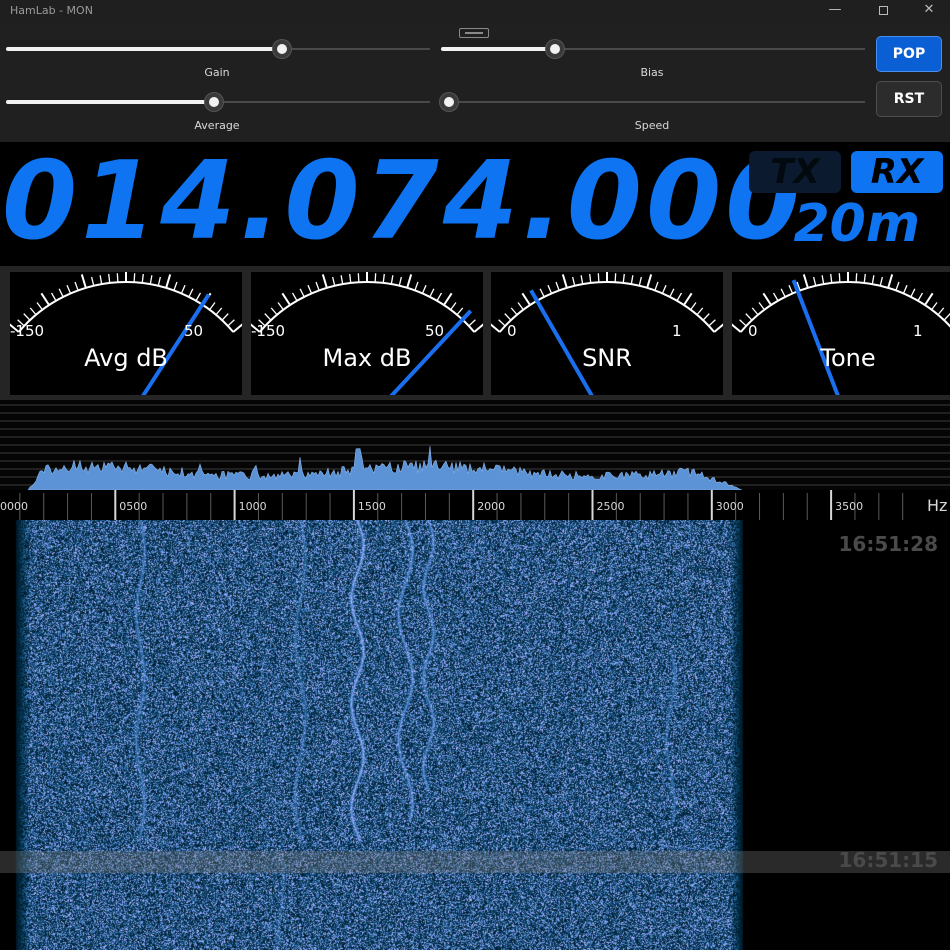 The width and height of the screenshot is (950, 950). What do you see at coordinates (611, 506) in the screenshot?
I see `axis-tick-label: 2500` at bounding box center [611, 506].